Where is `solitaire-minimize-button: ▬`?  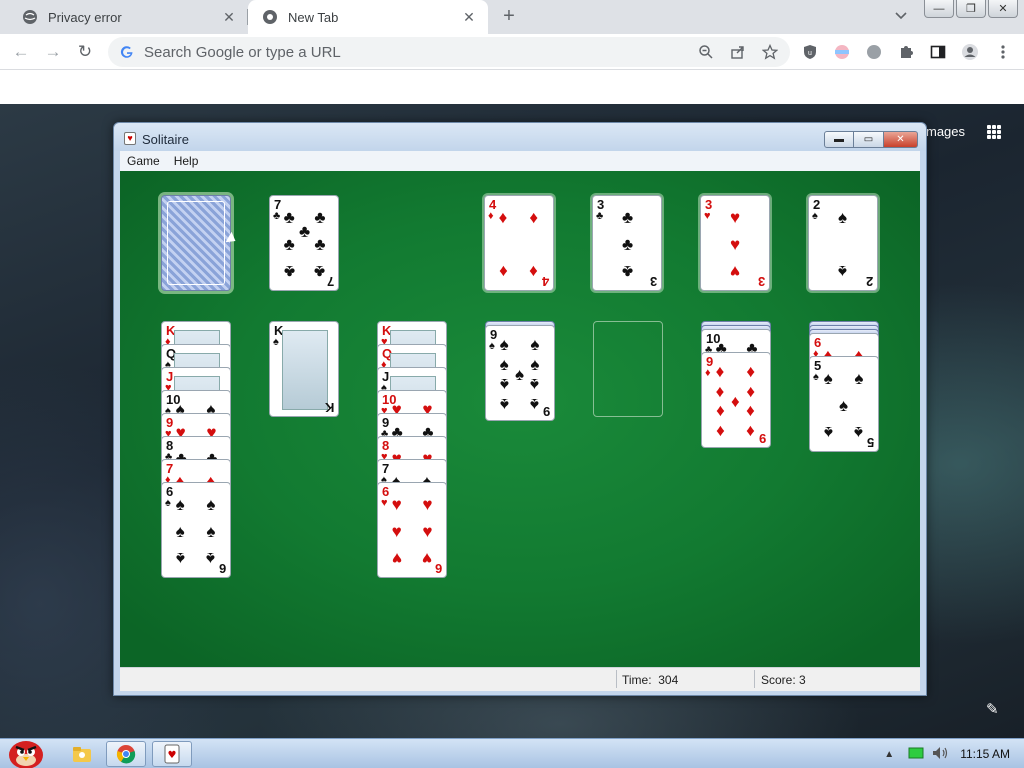 solitaire-minimize-button: ▬ is located at coordinates (839, 139).